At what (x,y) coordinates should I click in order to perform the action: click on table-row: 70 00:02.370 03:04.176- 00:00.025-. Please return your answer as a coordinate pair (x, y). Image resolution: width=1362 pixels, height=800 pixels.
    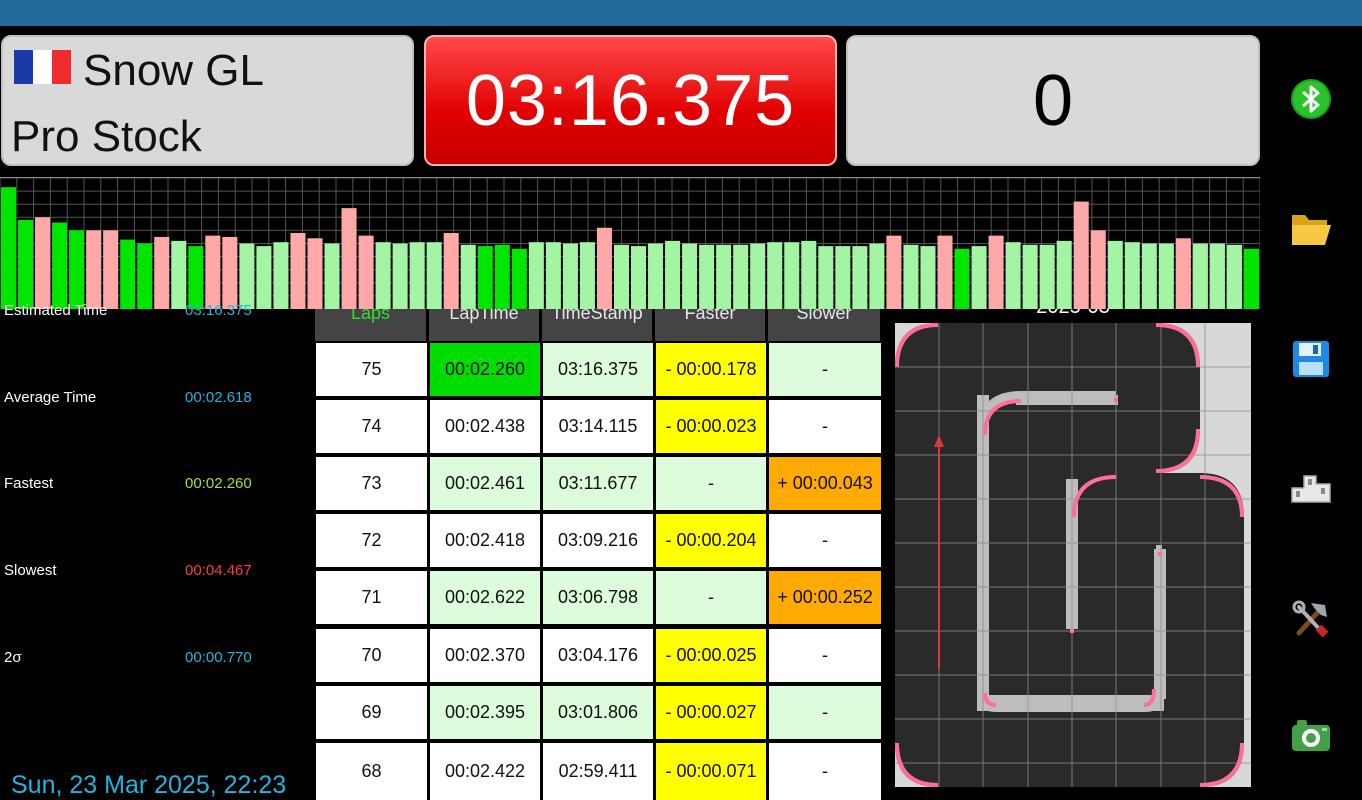
    Looking at the image, I should click on (598, 655).